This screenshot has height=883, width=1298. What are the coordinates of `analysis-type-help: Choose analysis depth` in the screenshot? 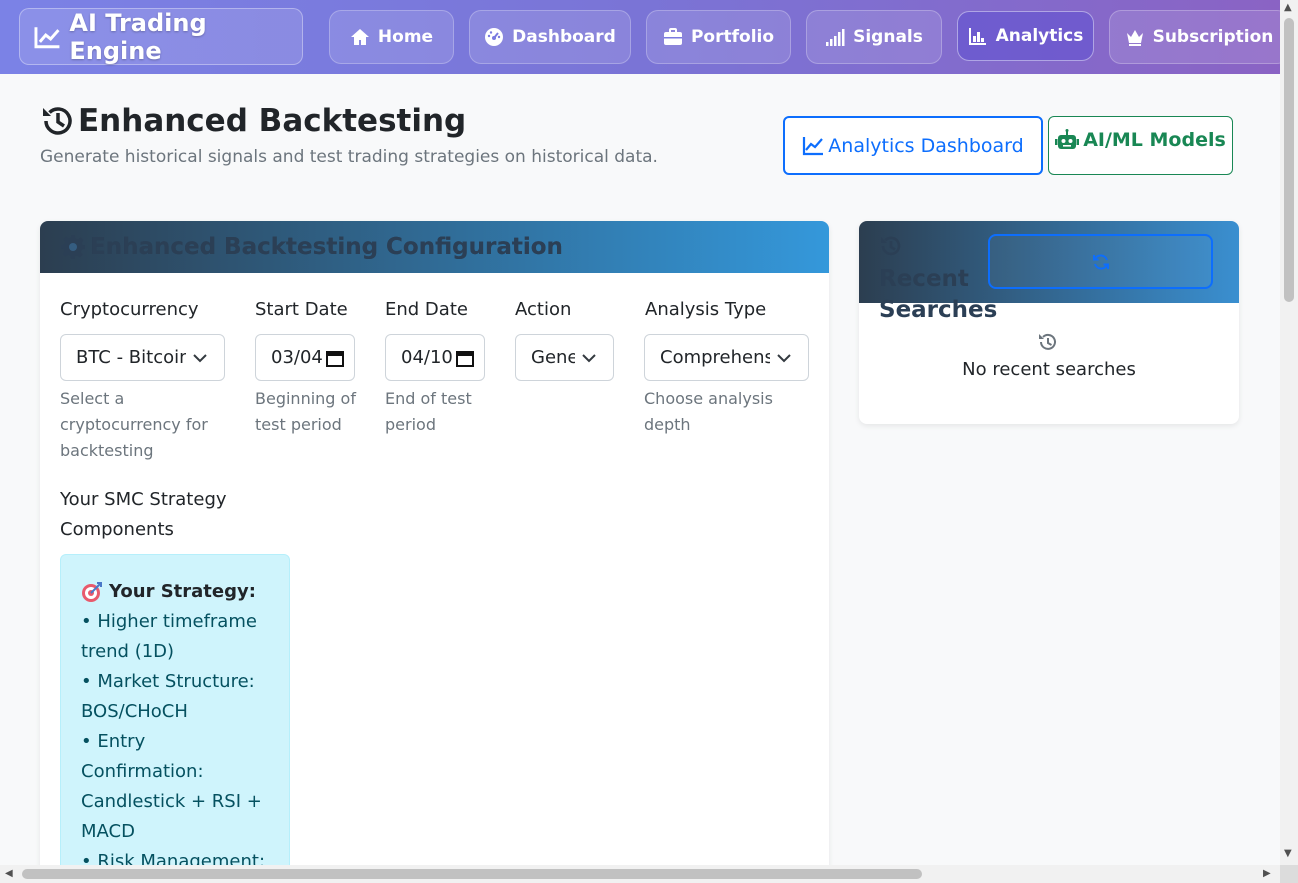 It's located at (708, 411).